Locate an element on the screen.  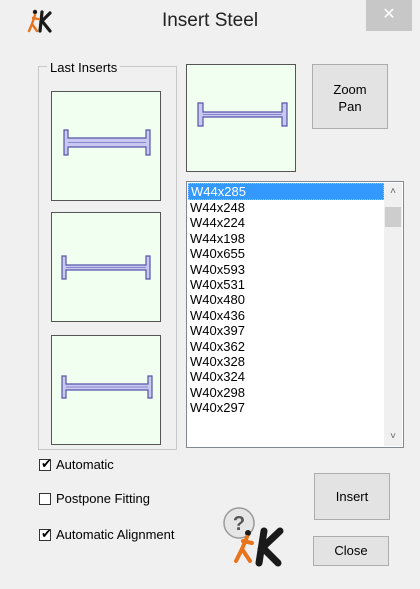
help-logo-icon: ? is located at coordinates (254, 535).